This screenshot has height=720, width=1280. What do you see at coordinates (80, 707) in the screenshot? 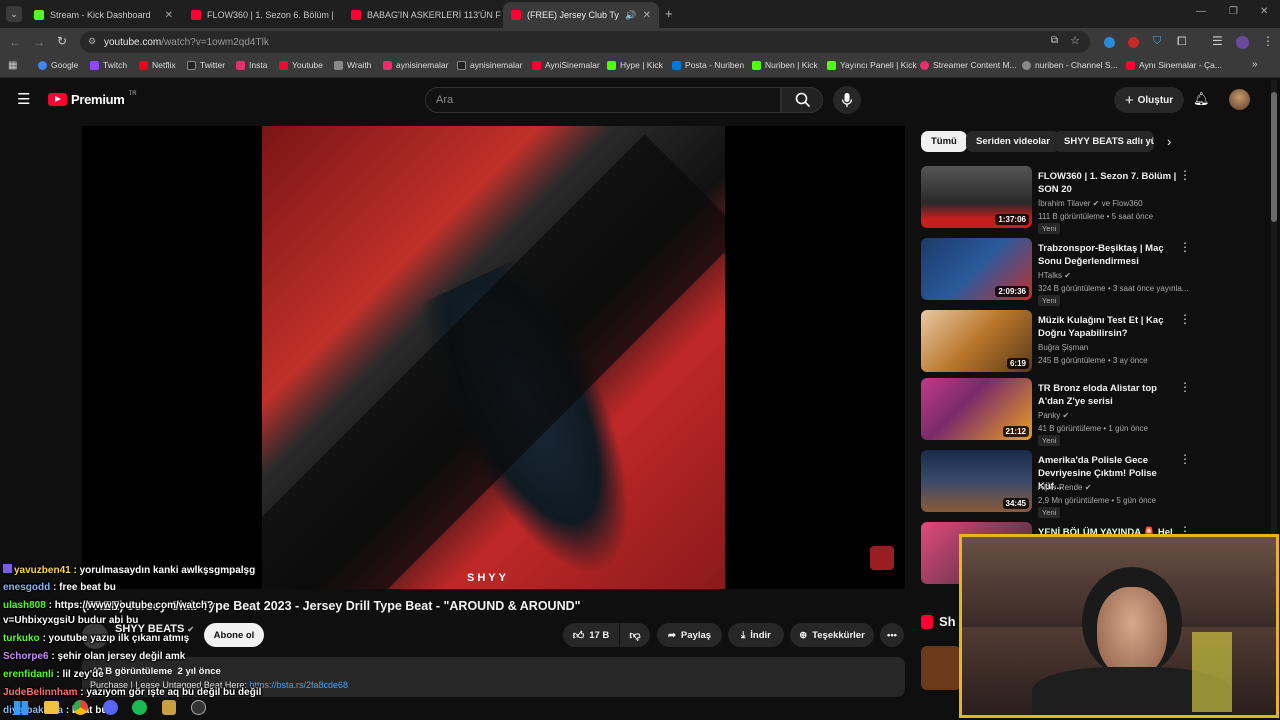
I see `chrome-icon` at bounding box center [80, 707].